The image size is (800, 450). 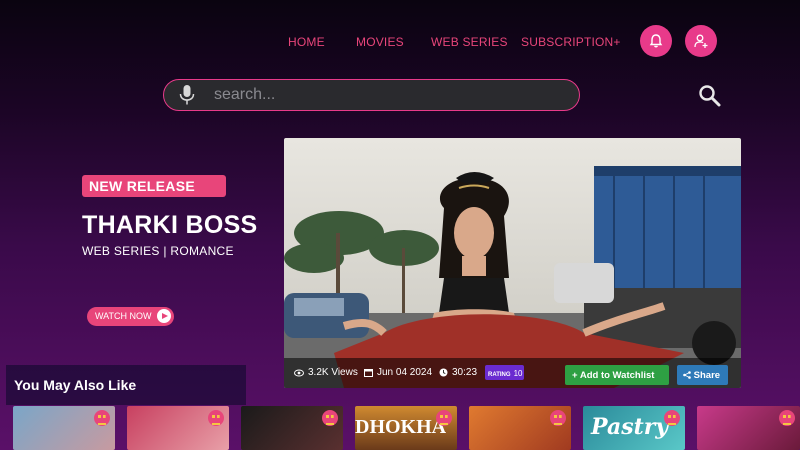 What do you see at coordinates (187, 95) in the screenshot?
I see `microphone-icon` at bounding box center [187, 95].